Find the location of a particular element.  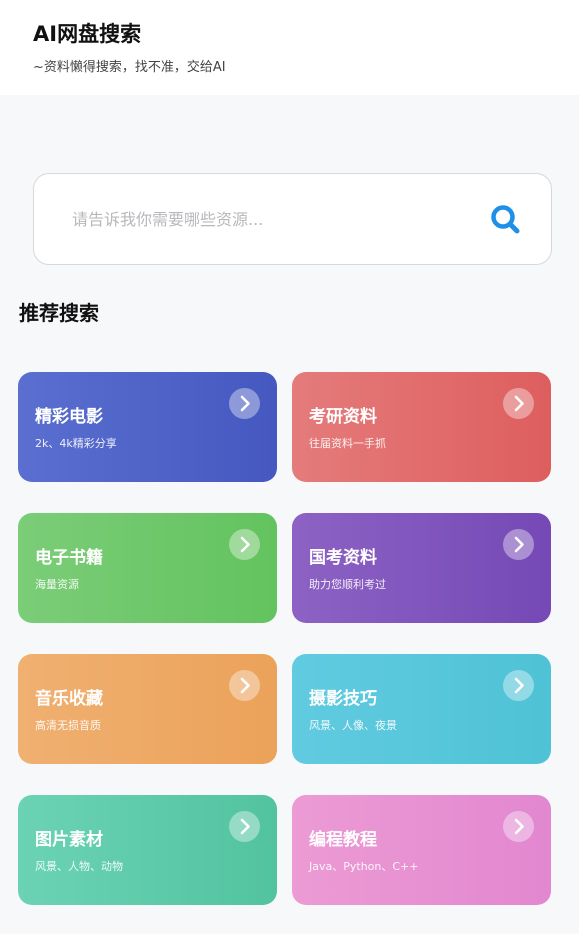

card-description: 往届资料一手抓 is located at coordinates (347, 443).